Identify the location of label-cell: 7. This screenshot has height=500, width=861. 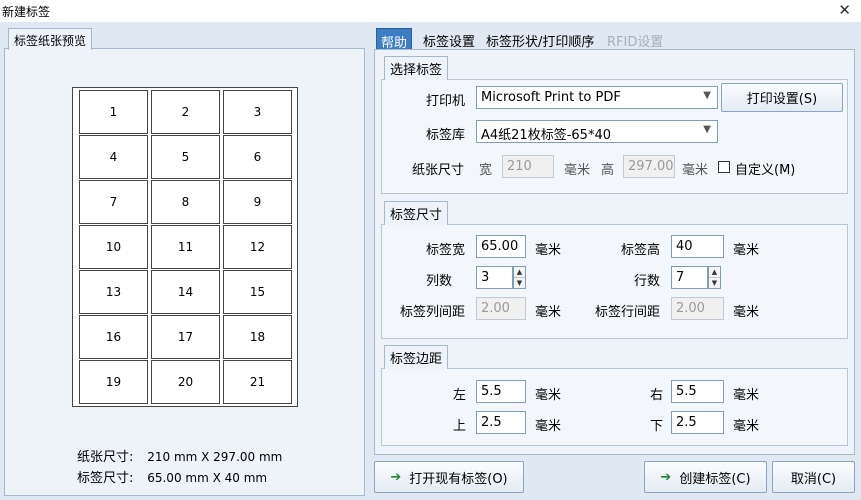
(113, 202).